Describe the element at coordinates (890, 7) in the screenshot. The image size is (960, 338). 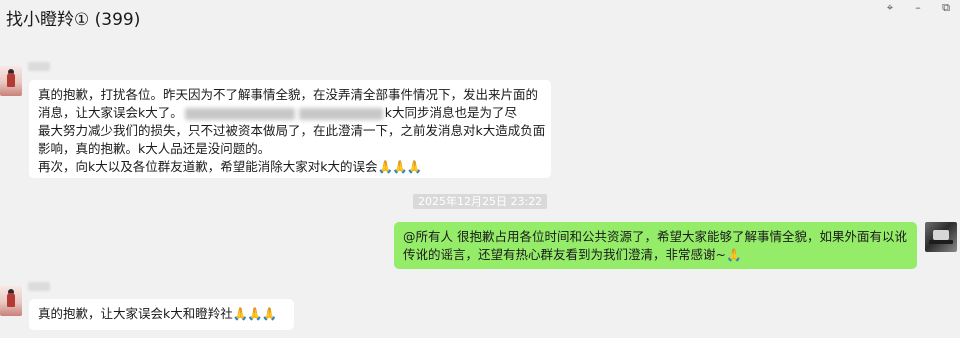
I see `pin-icon: ⌖` at that location.